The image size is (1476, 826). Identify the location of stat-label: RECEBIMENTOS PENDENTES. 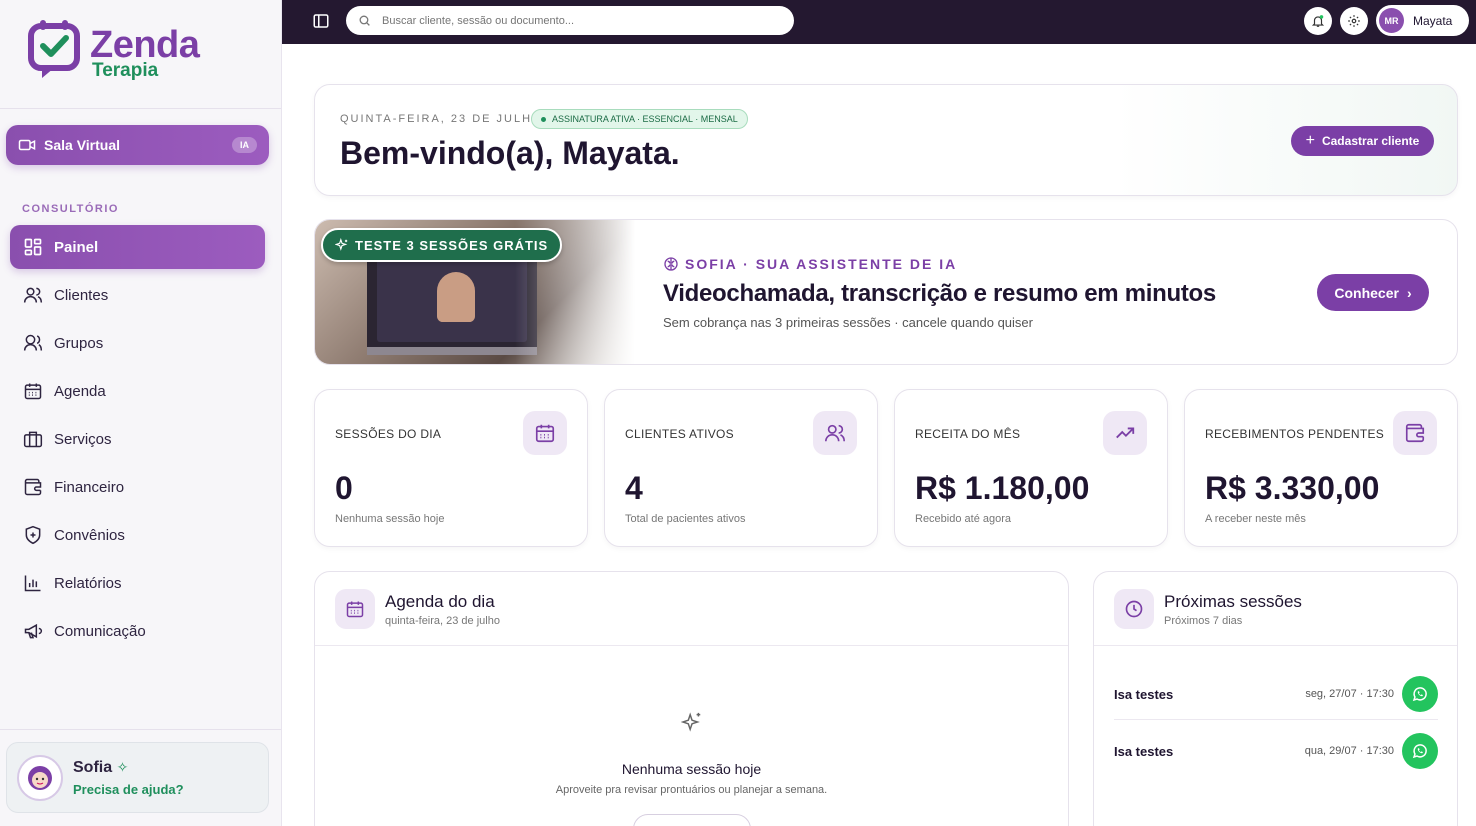
(1295, 434).